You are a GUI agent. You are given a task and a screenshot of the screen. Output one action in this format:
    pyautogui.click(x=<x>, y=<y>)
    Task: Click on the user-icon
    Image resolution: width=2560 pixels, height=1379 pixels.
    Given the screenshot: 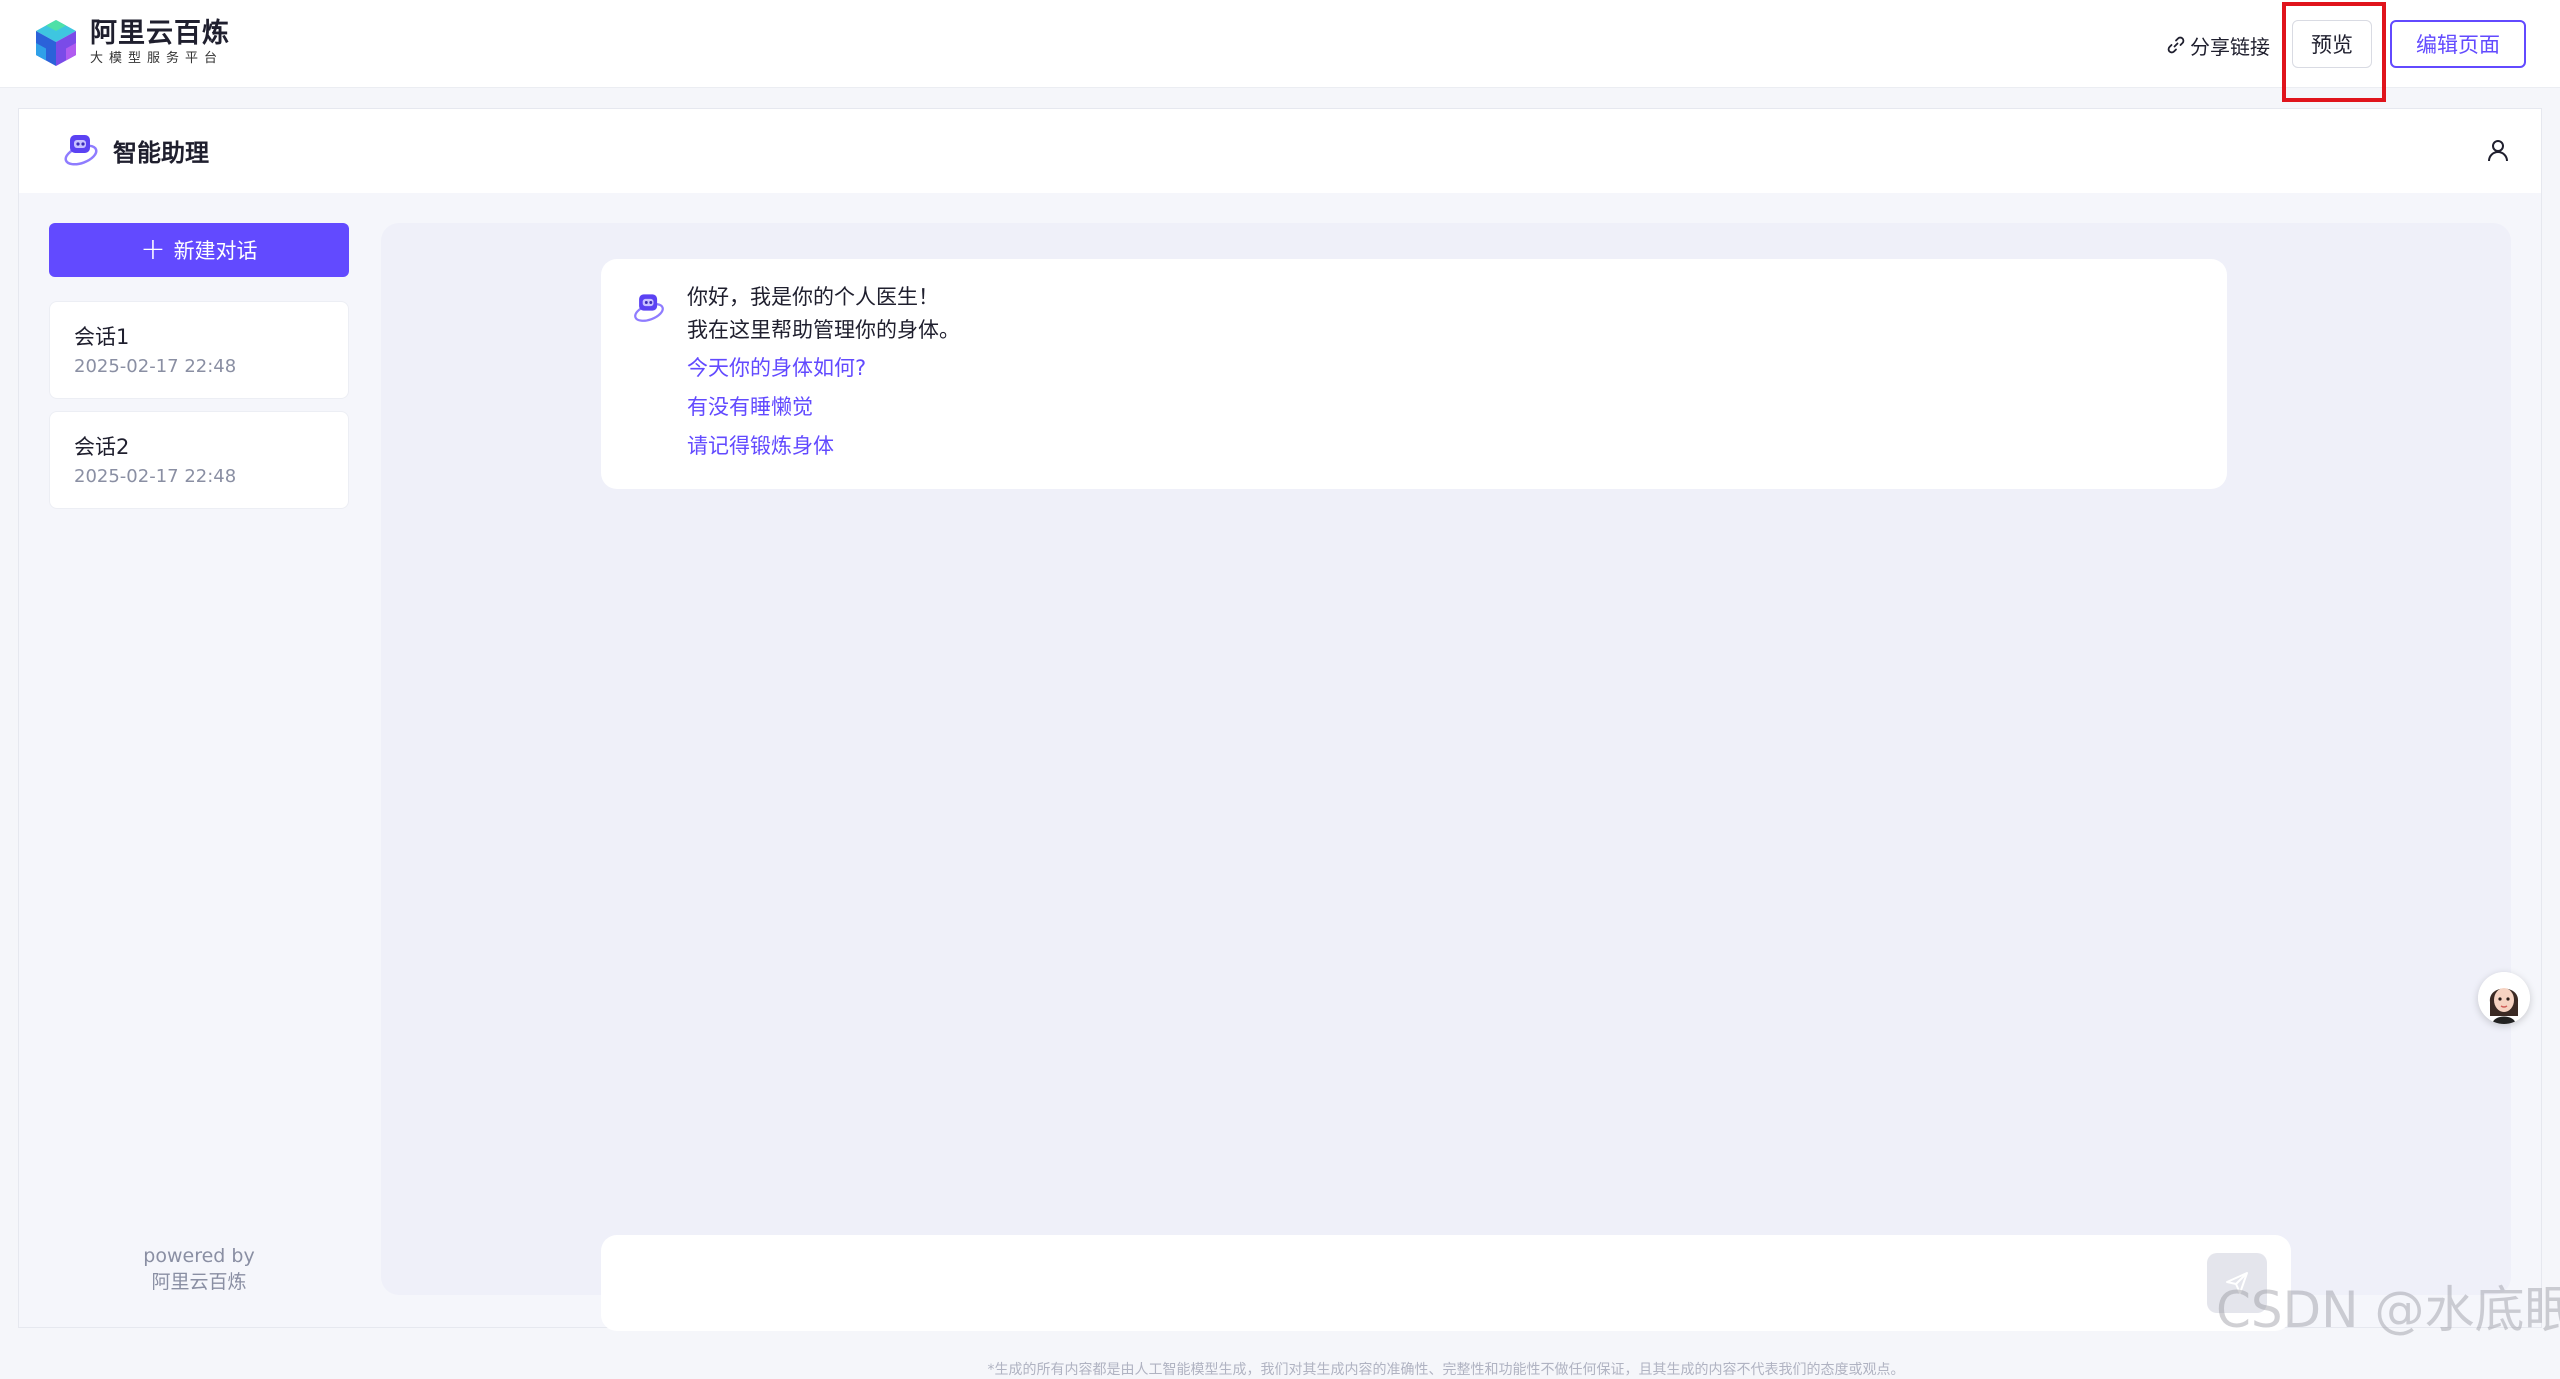 What is the action you would take?
    pyautogui.click(x=2498, y=150)
    